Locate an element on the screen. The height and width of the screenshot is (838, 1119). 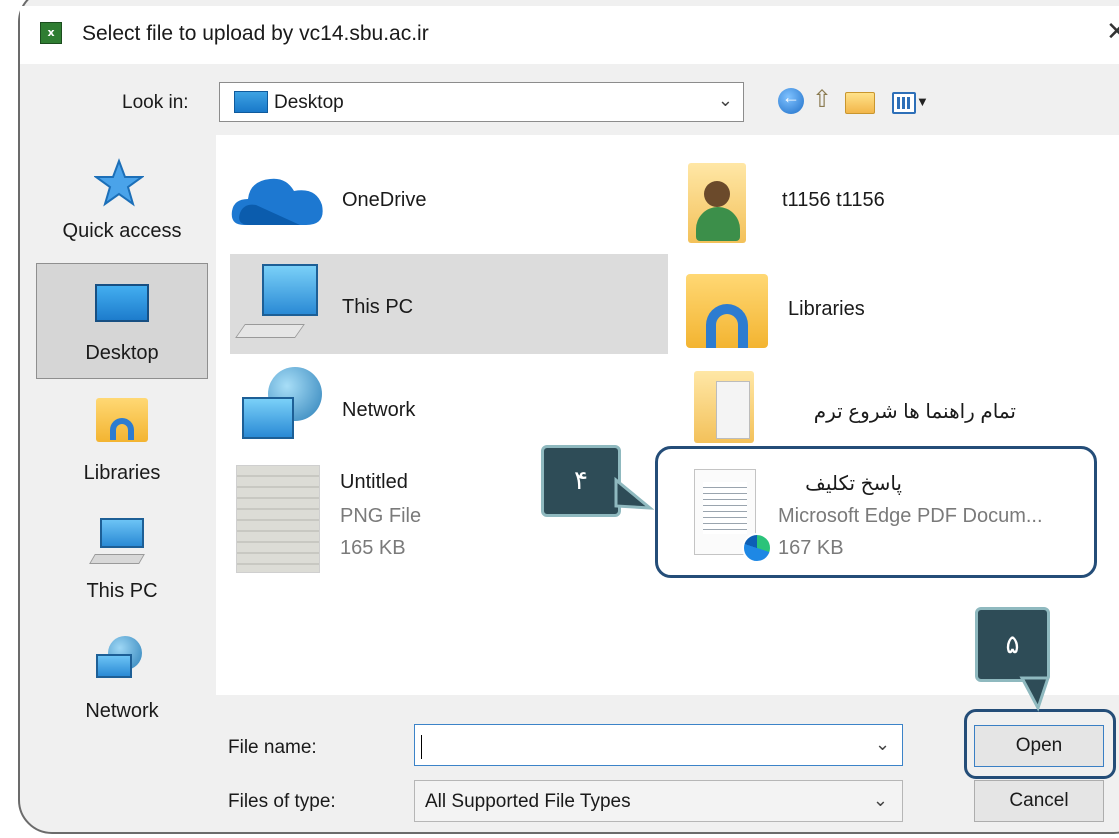
files-of-type-value: All Supported File Types is located at coordinates (528, 801).